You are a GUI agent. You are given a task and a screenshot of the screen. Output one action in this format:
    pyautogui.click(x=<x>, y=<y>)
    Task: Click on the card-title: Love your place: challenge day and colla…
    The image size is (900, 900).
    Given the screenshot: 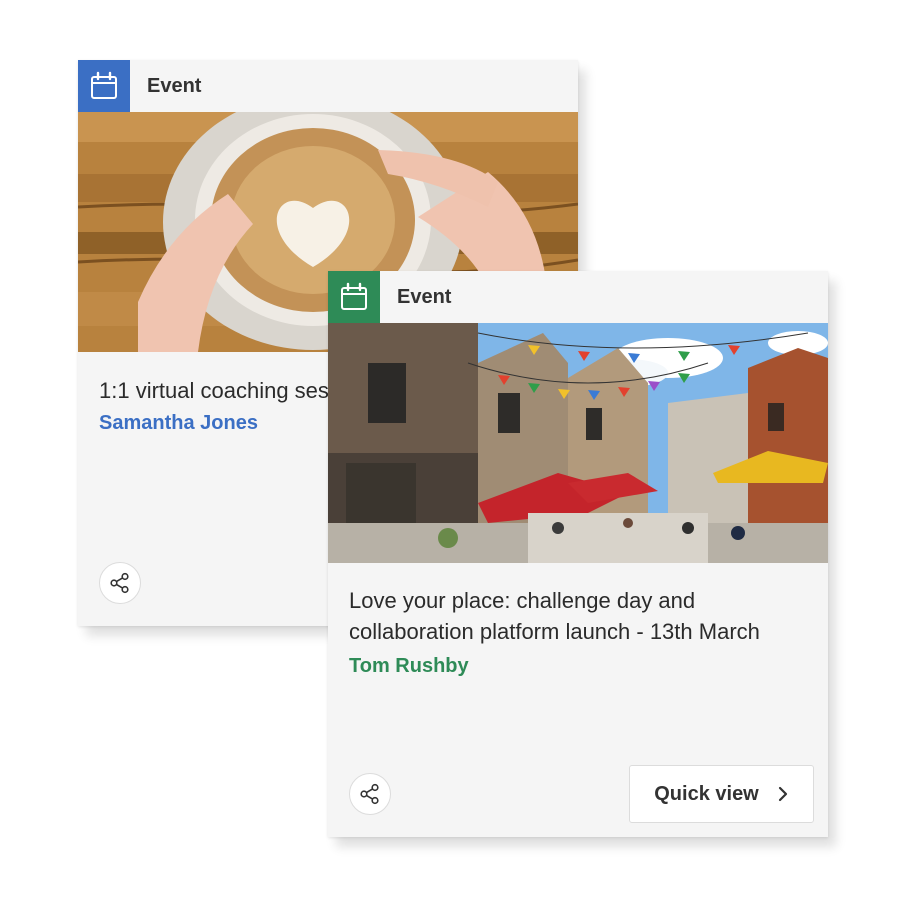 What is the action you would take?
    pyautogui.click(x=579, y=616)
    